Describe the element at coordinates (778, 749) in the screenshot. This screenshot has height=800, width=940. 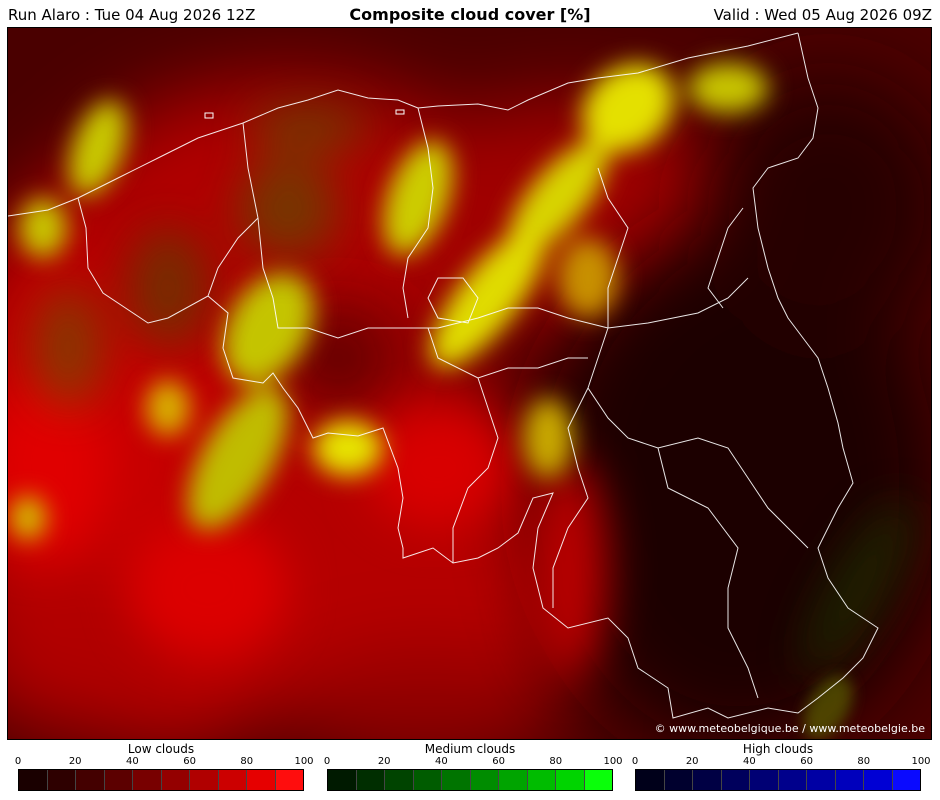
I see `legend-title: High clouds` at that location.